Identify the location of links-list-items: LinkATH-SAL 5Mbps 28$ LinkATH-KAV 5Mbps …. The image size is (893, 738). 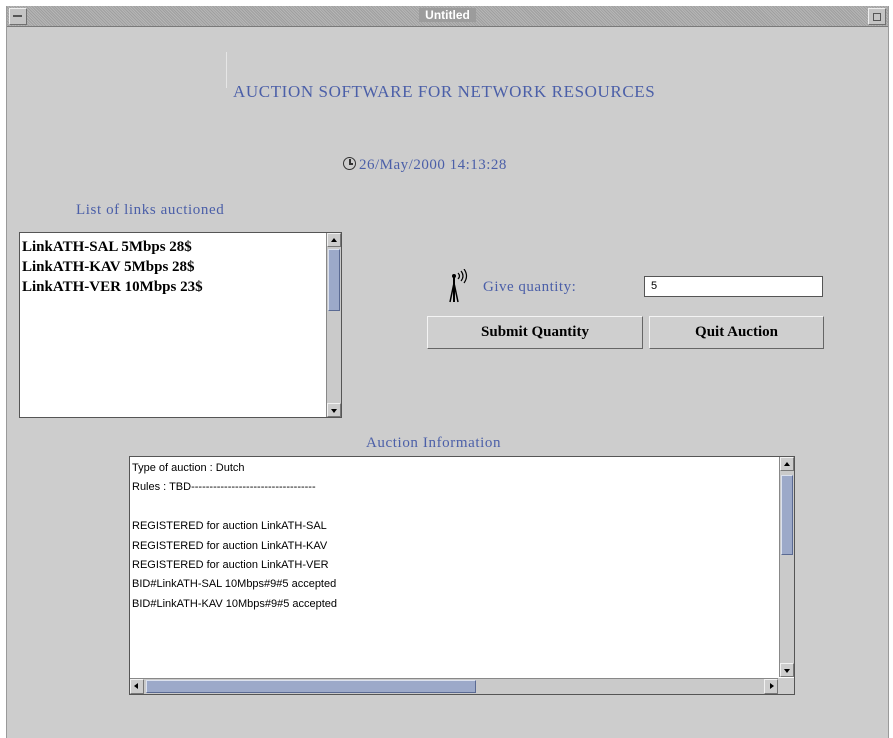
(112, 267).